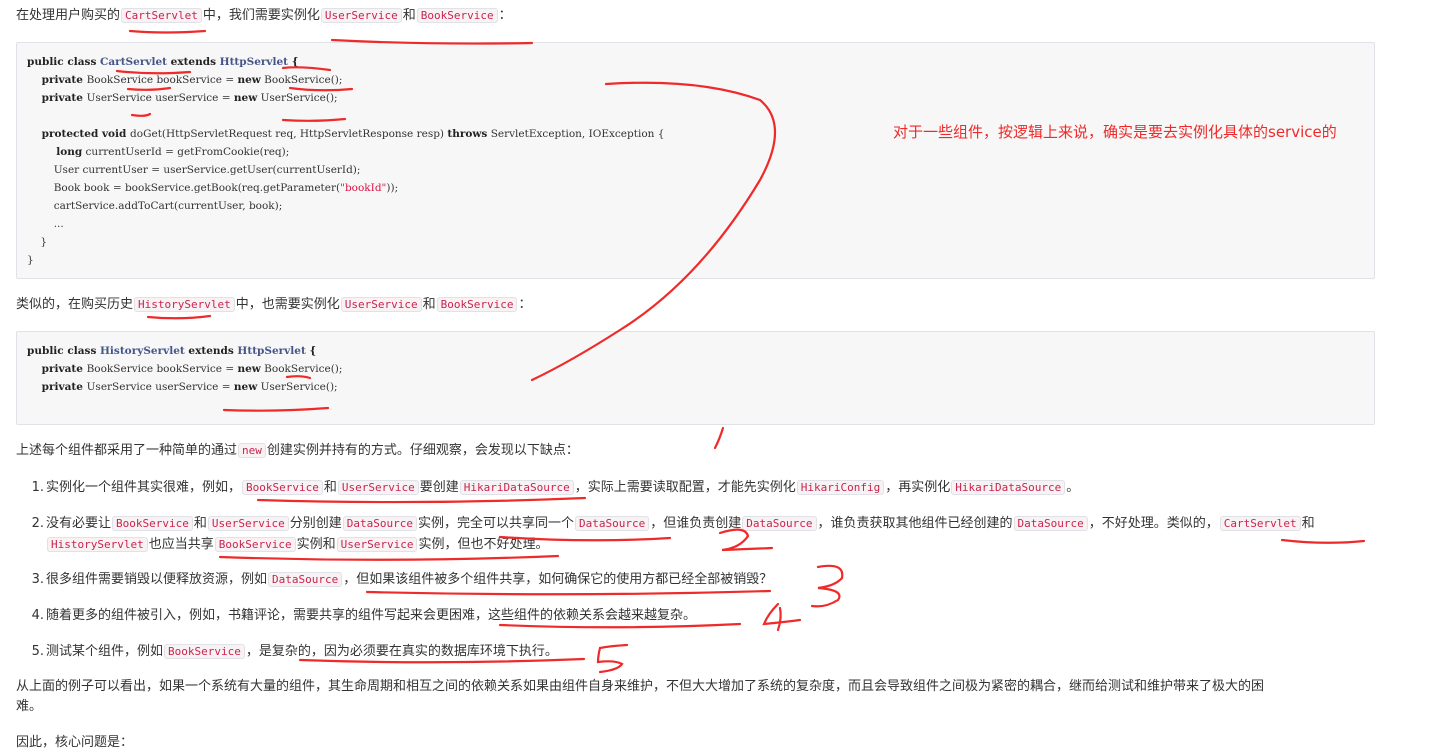 Image resolution: width=1432 pixels, height=755 pixels. Describe the element at coordinates (37, 579) in the screenshot. I see `list-number: 3.` at that location.